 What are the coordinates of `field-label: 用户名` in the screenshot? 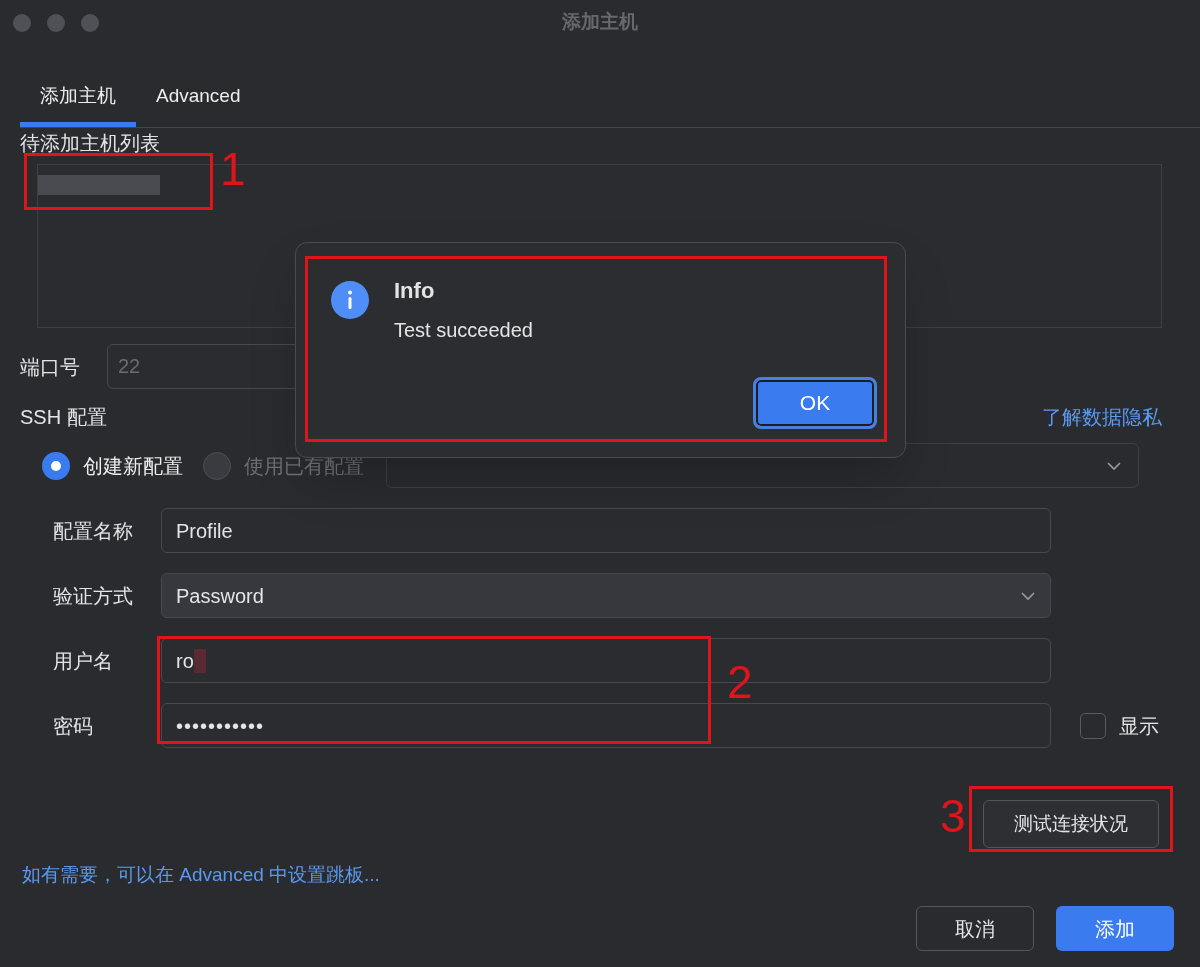 It's located at (83, 661).